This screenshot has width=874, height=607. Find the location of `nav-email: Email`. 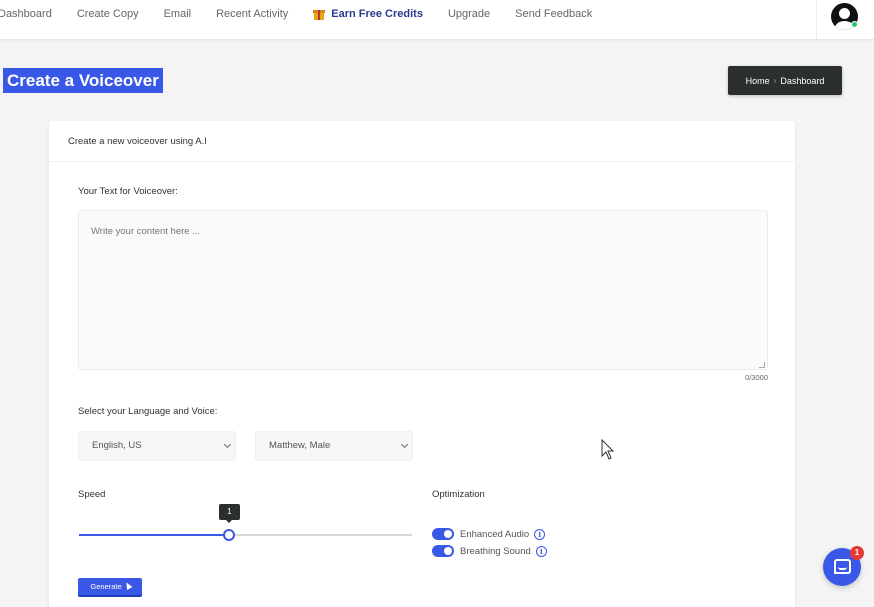

nav-email: Email is located at coordinates (178, 14).